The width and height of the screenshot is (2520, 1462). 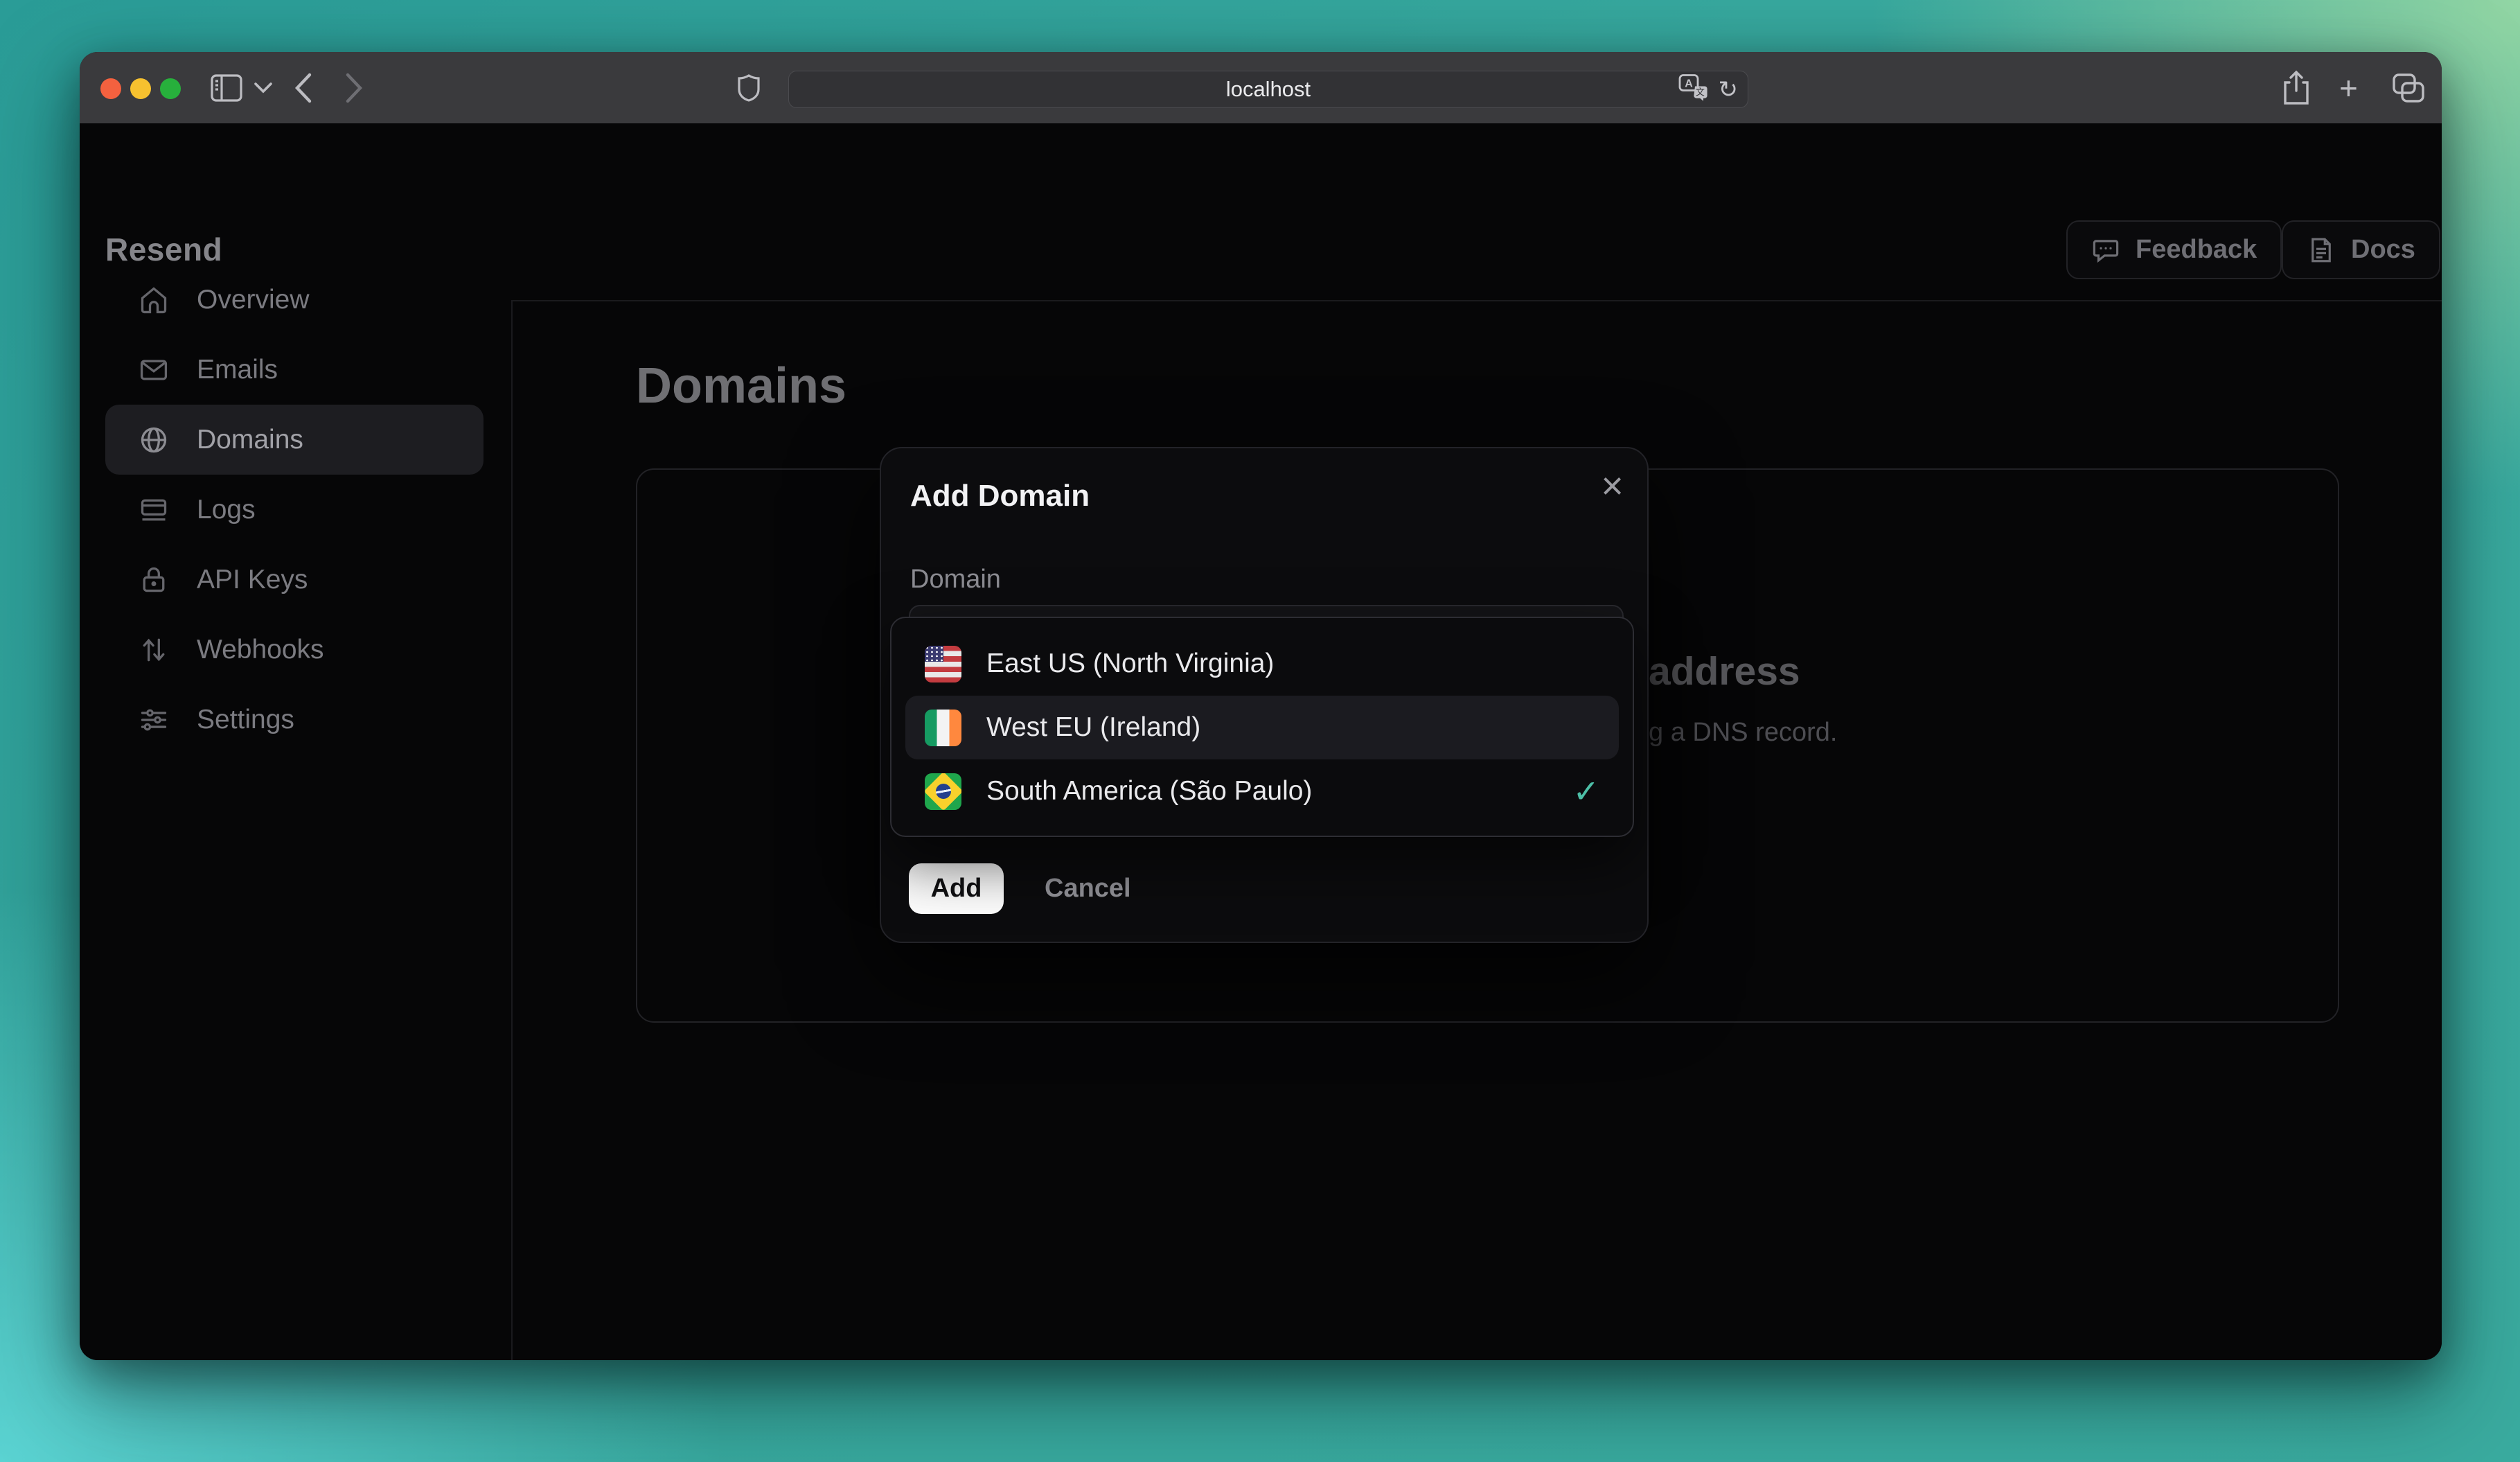 I want to click on feedback-label: Feedback, so click(x=2196, y=249).